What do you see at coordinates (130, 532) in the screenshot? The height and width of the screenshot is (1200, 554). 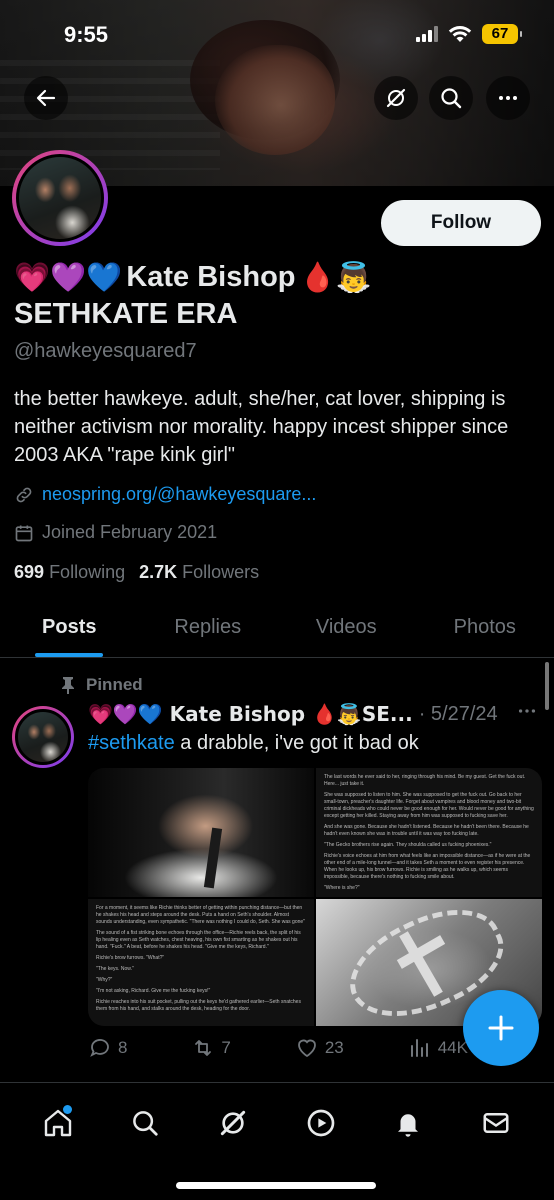 I see `joined-date: Joined February 2021` at bounding box center [130, 532].